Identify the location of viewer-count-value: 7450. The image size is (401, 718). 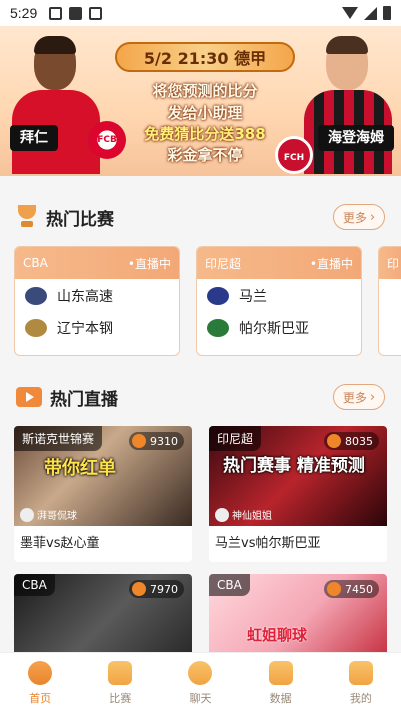
(359, 589).